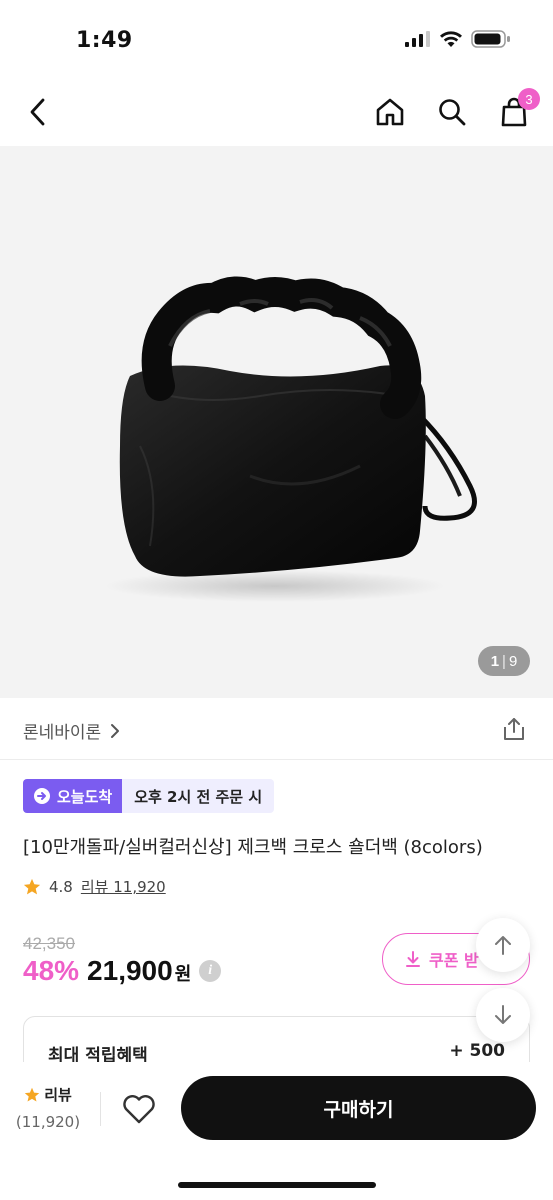  I want to click on delivery-info: 오늘도착 오후 2시 전 주문 시, so click(149, 796).